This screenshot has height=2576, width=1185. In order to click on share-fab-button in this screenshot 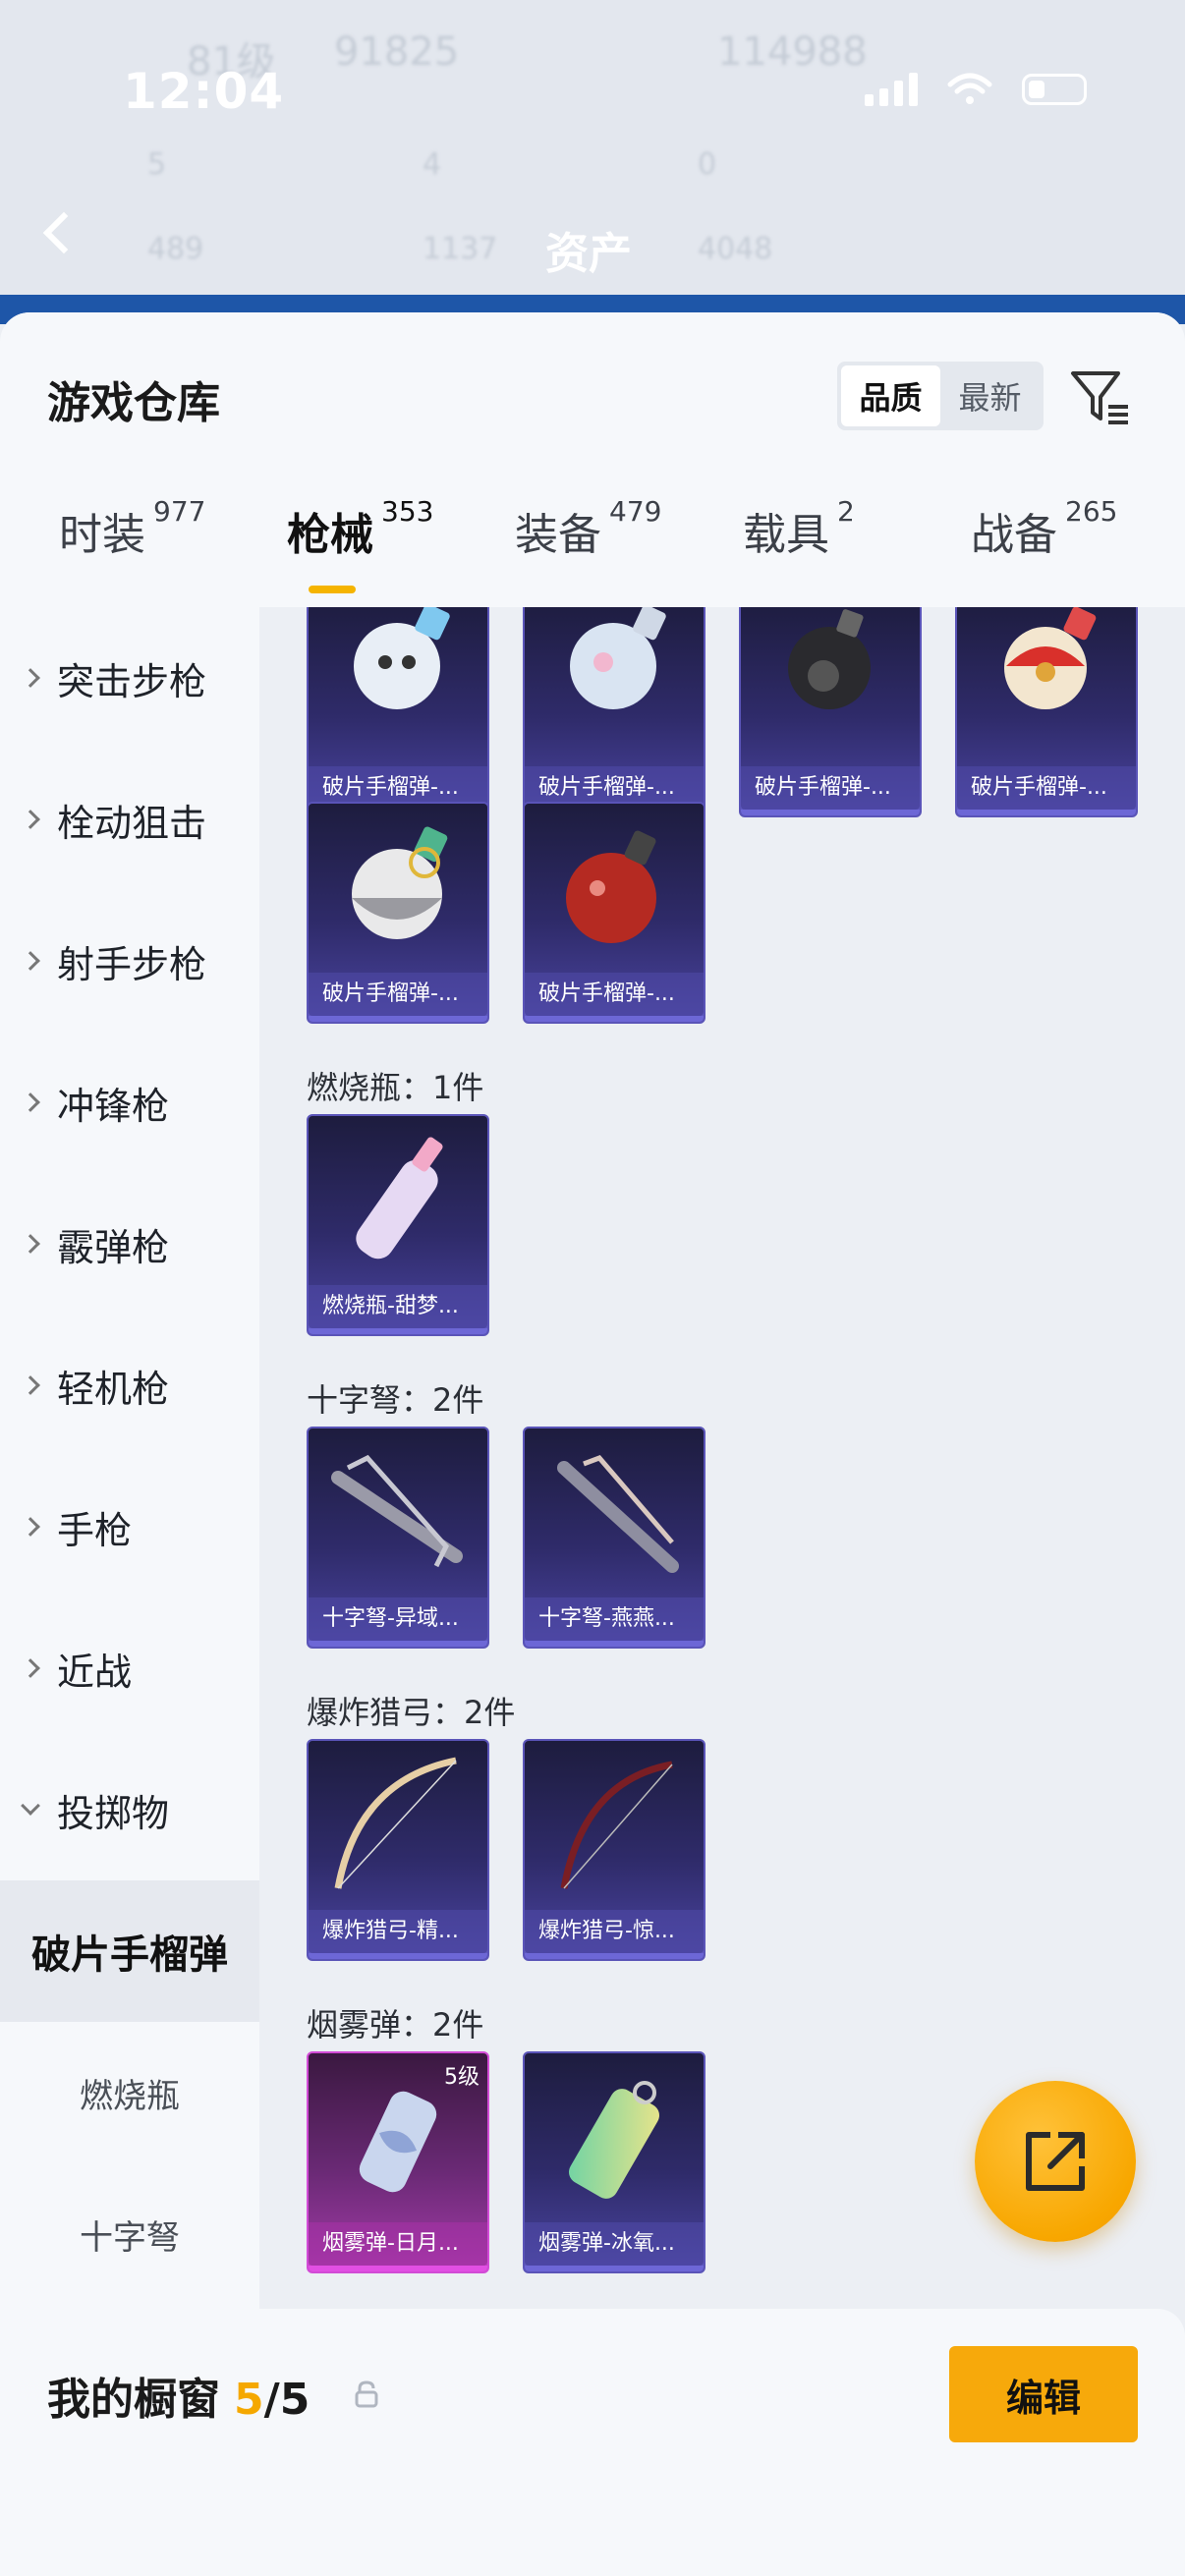, I will do `click(1056, 2161)`.